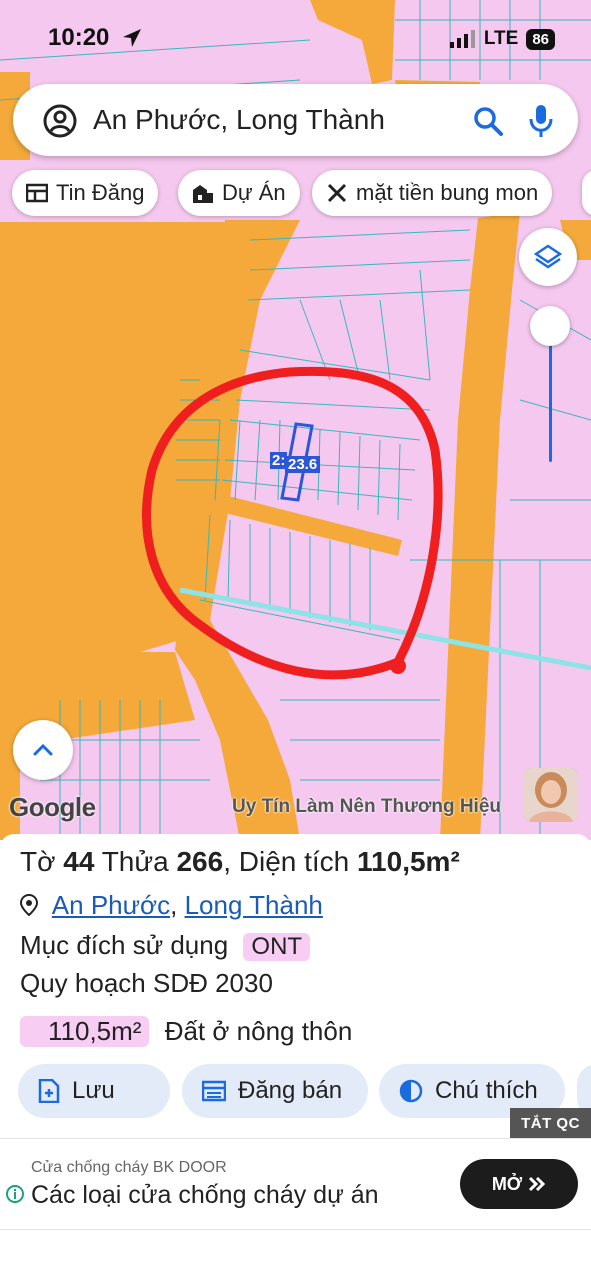 Image resolution: width=591 pixels, height=1280 pixels. I want to click on watermark-text: Uy Tín Làm Nên Thương Hiệu, so click(366, 806).